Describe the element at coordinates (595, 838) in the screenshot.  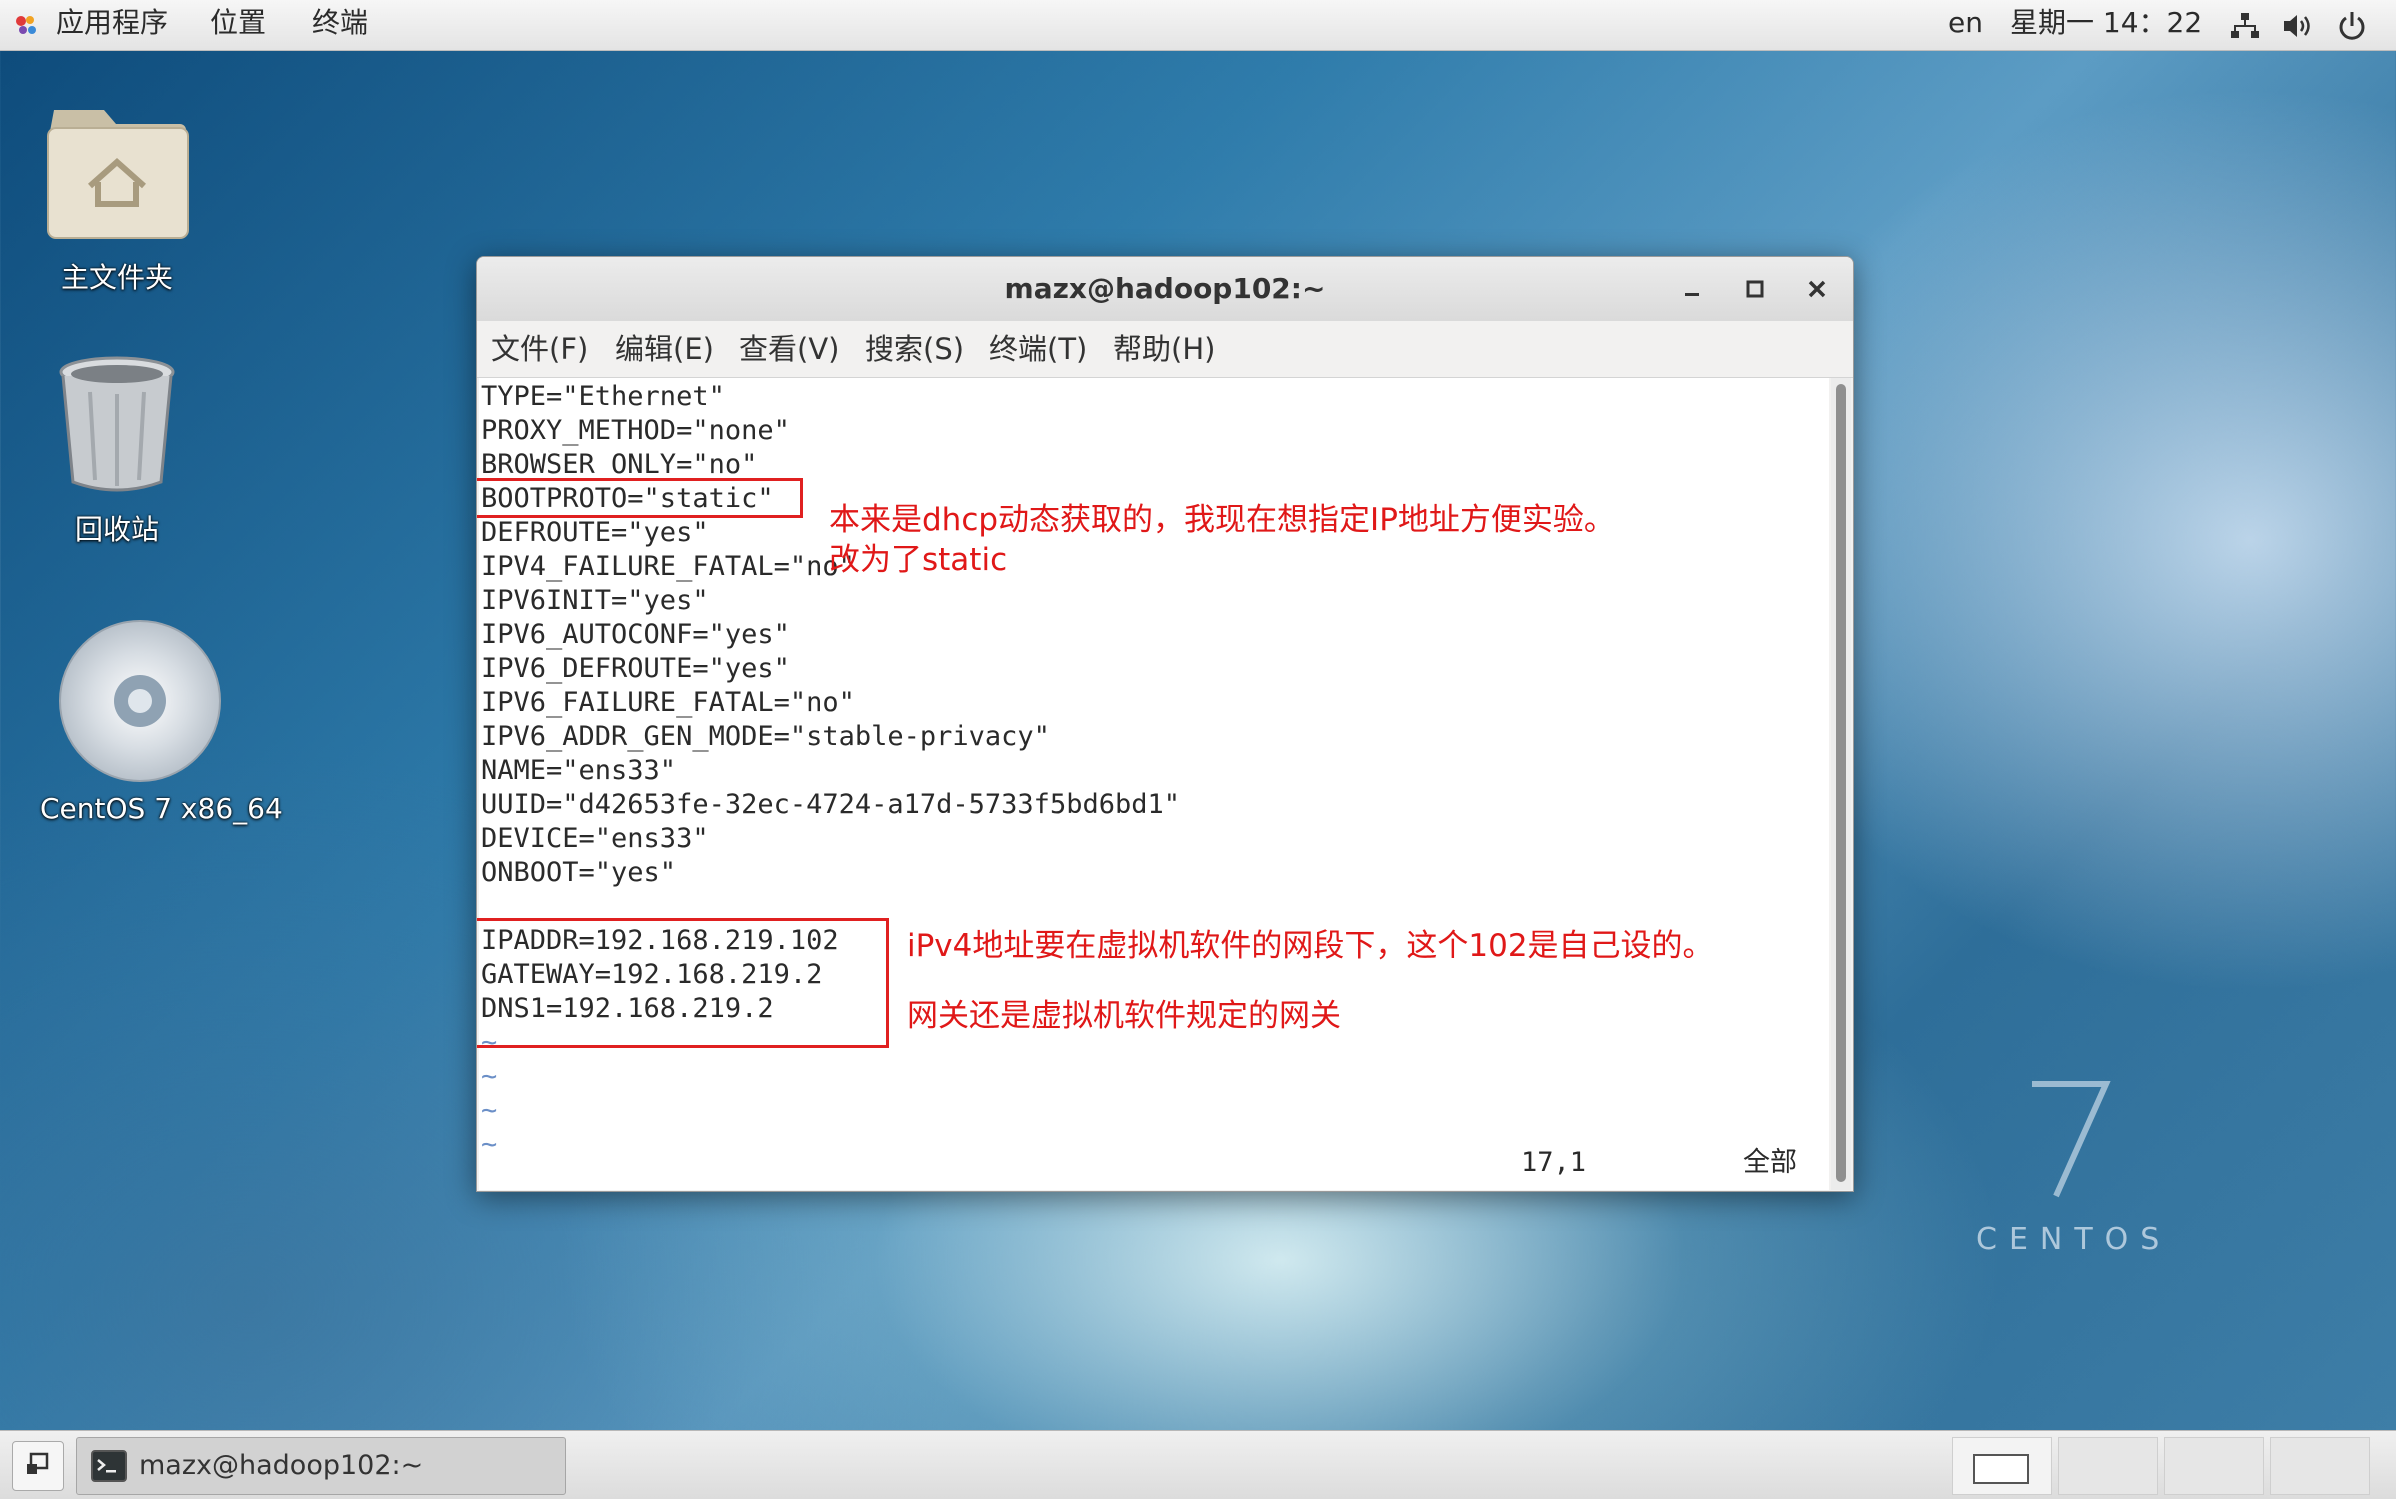
I see `config-line: DEVICE="ens33"` at that location.